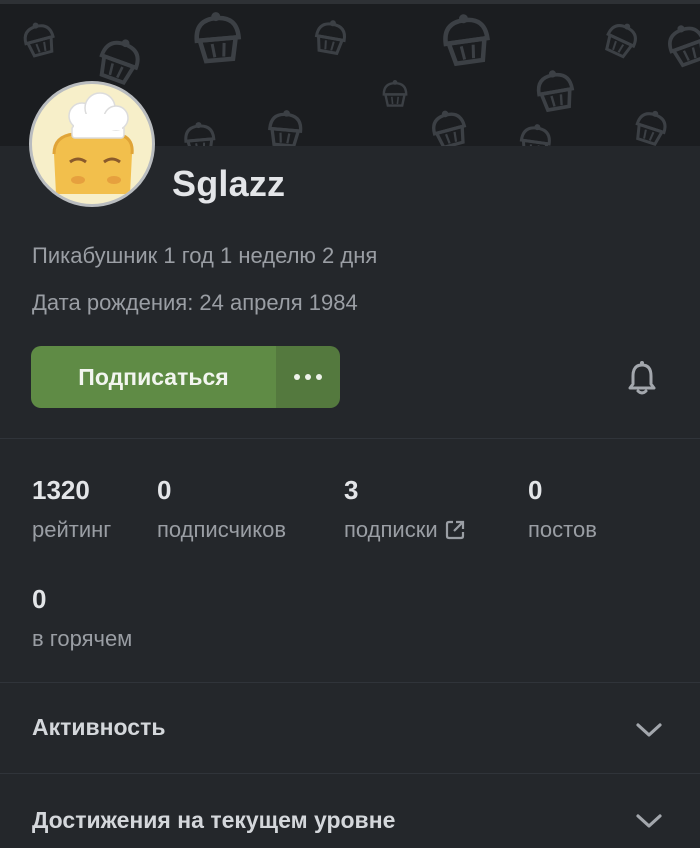  I want to click on birthday-text: Дата рождения: 24 апреля 1984, so click(195, 302).